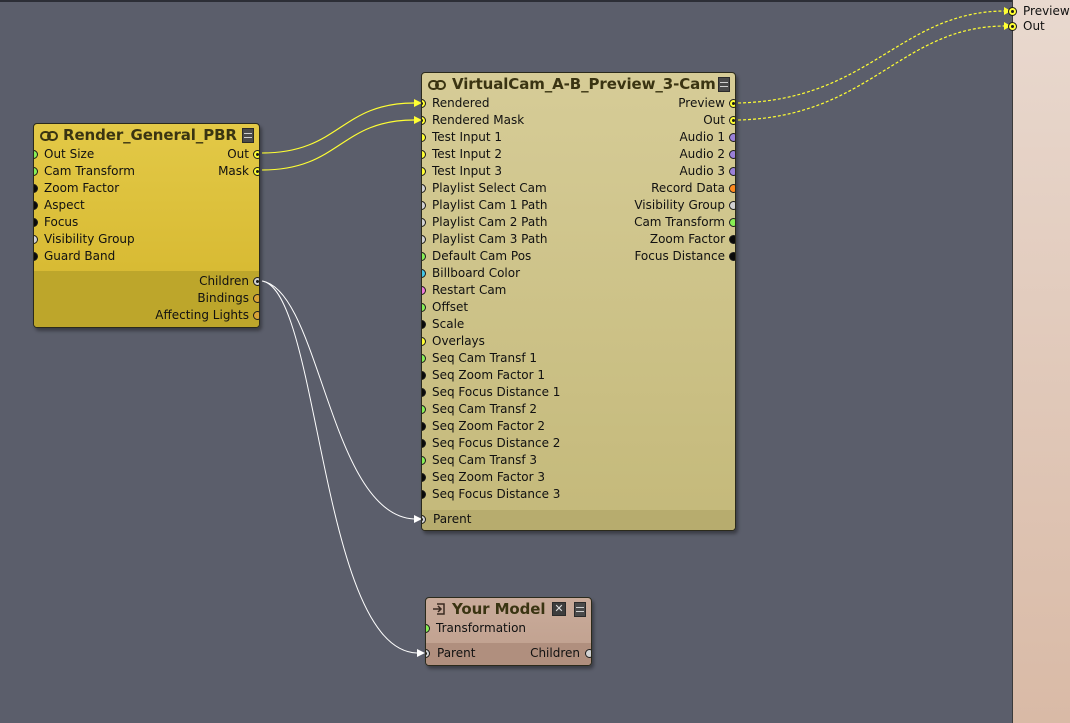 The image size is (1070, 723). I want to click on node-header: Render_General_PBR, so click(146, 136).